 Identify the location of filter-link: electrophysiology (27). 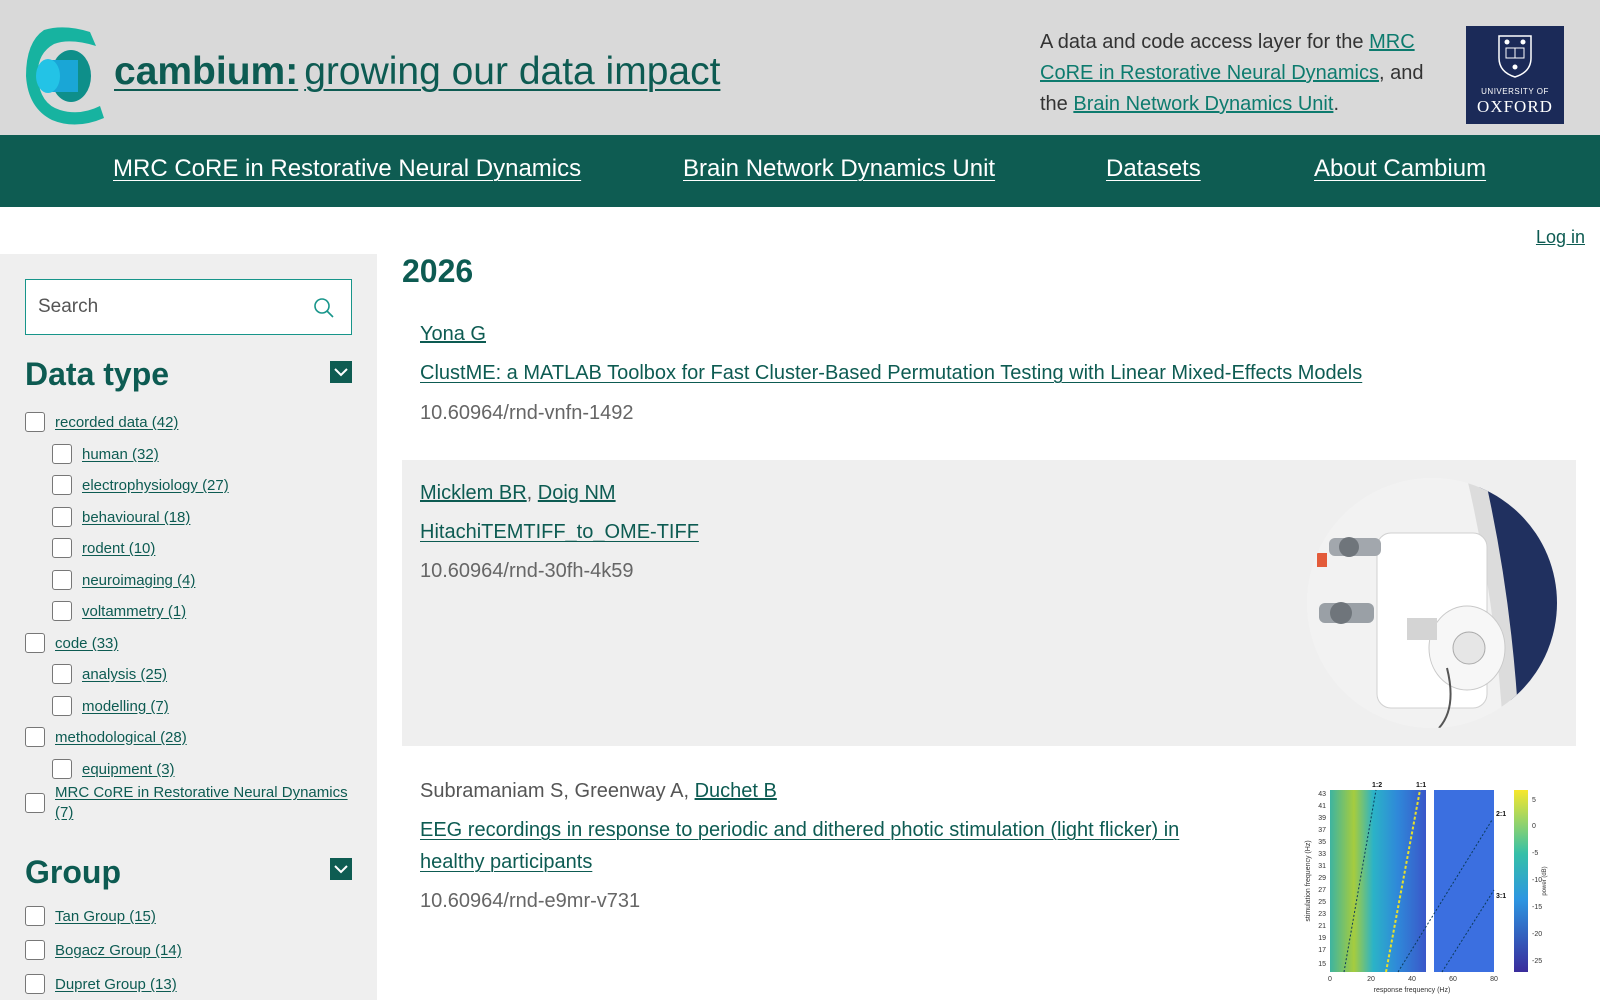
(155, 485).